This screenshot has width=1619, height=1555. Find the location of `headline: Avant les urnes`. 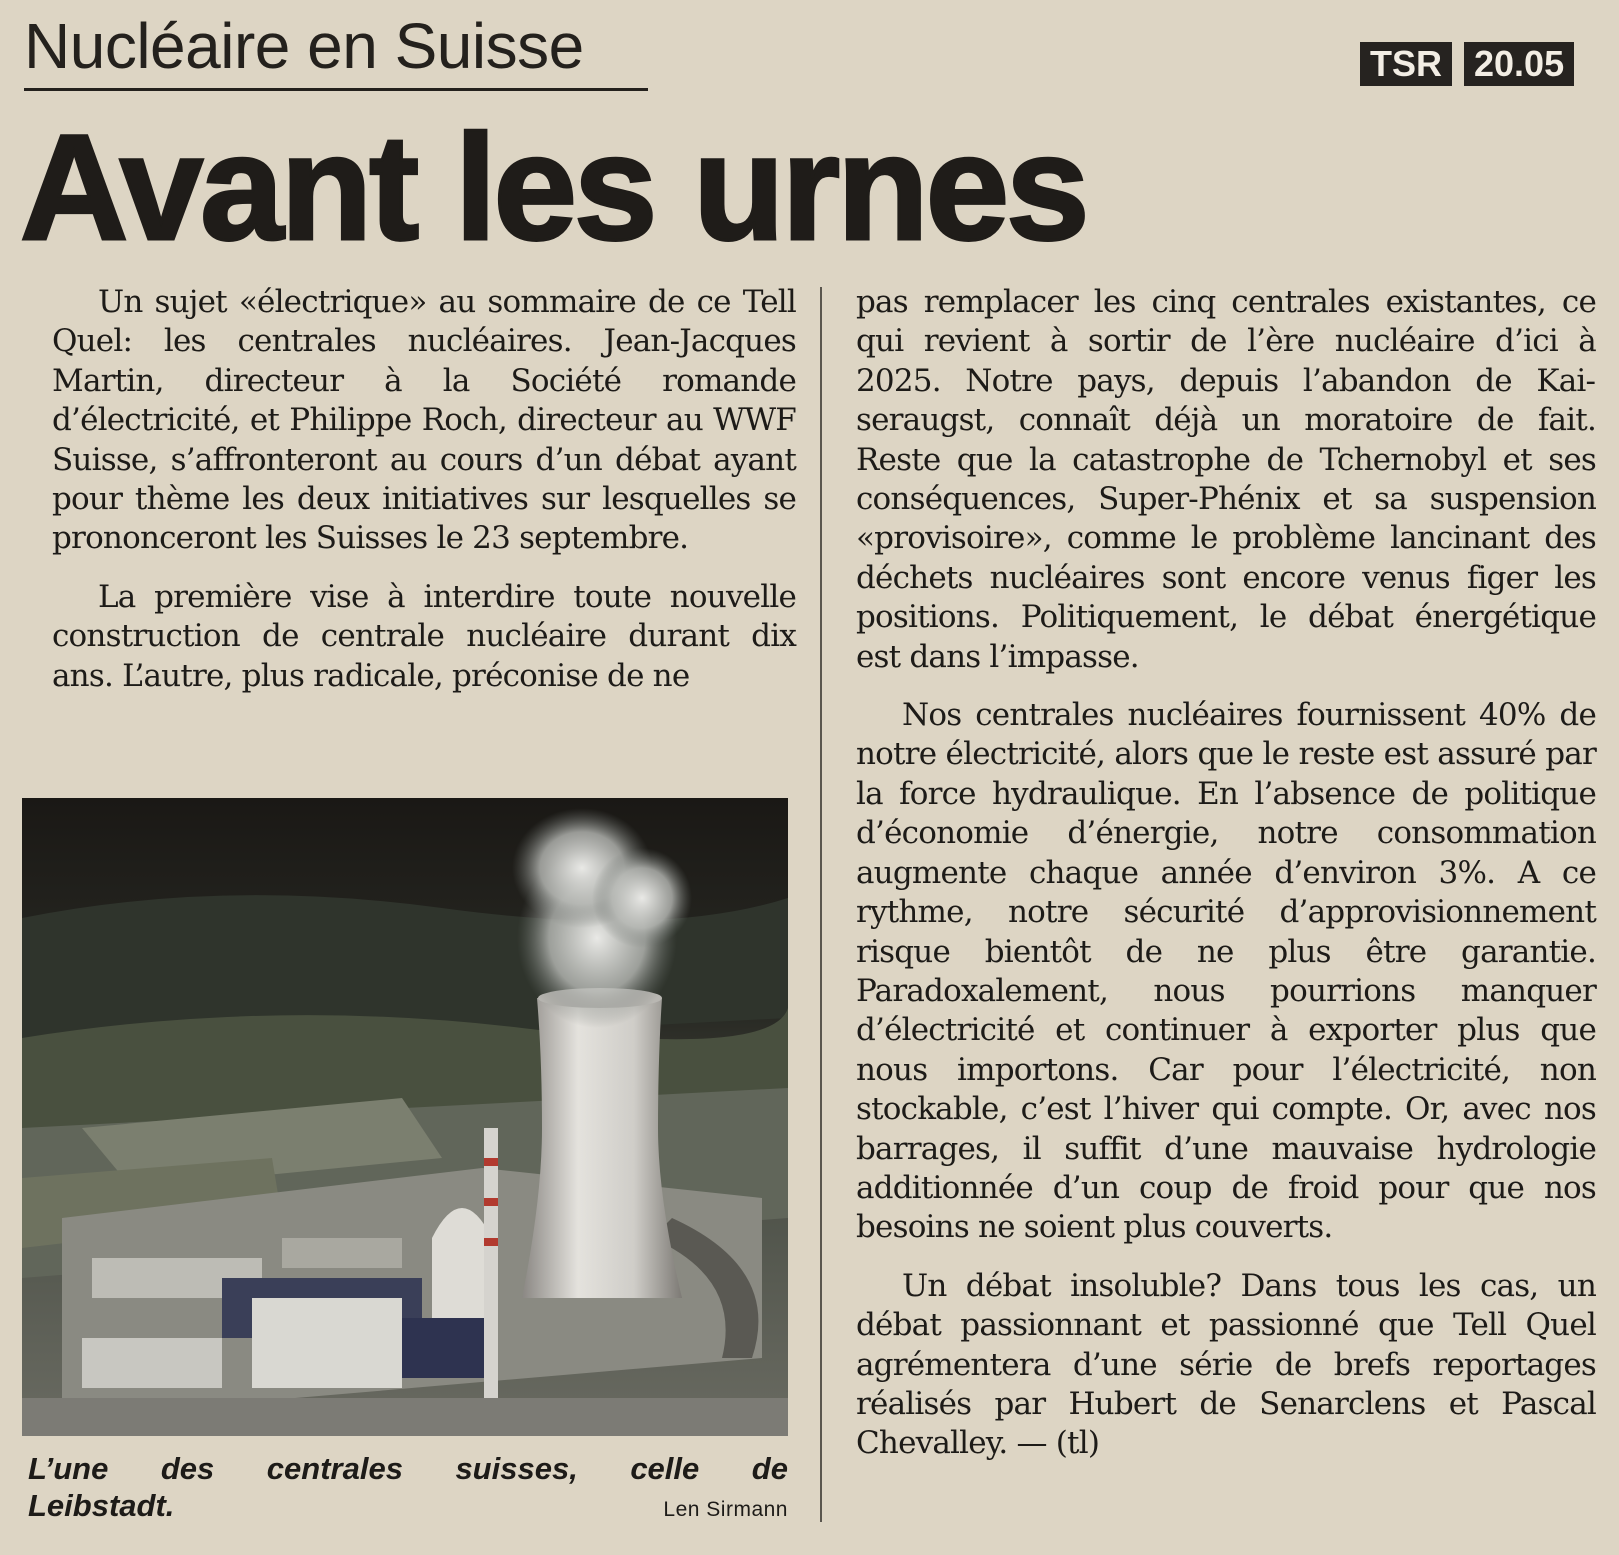

headline: Avant les urnes is located at coordinates (555, 187).